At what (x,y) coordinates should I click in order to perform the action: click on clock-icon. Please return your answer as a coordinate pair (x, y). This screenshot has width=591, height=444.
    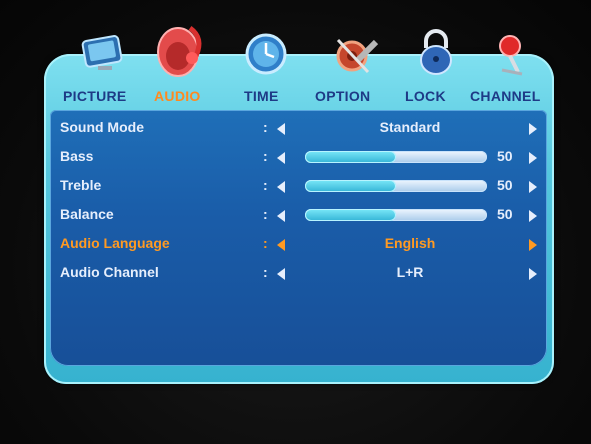
    Looking at the image, I should click on (268, 56).